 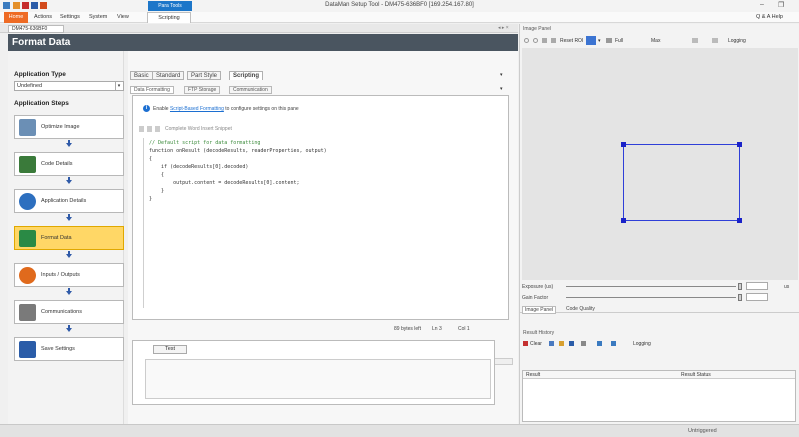 I want to click on restore-icon: ❐, so click(x=781, y=5).